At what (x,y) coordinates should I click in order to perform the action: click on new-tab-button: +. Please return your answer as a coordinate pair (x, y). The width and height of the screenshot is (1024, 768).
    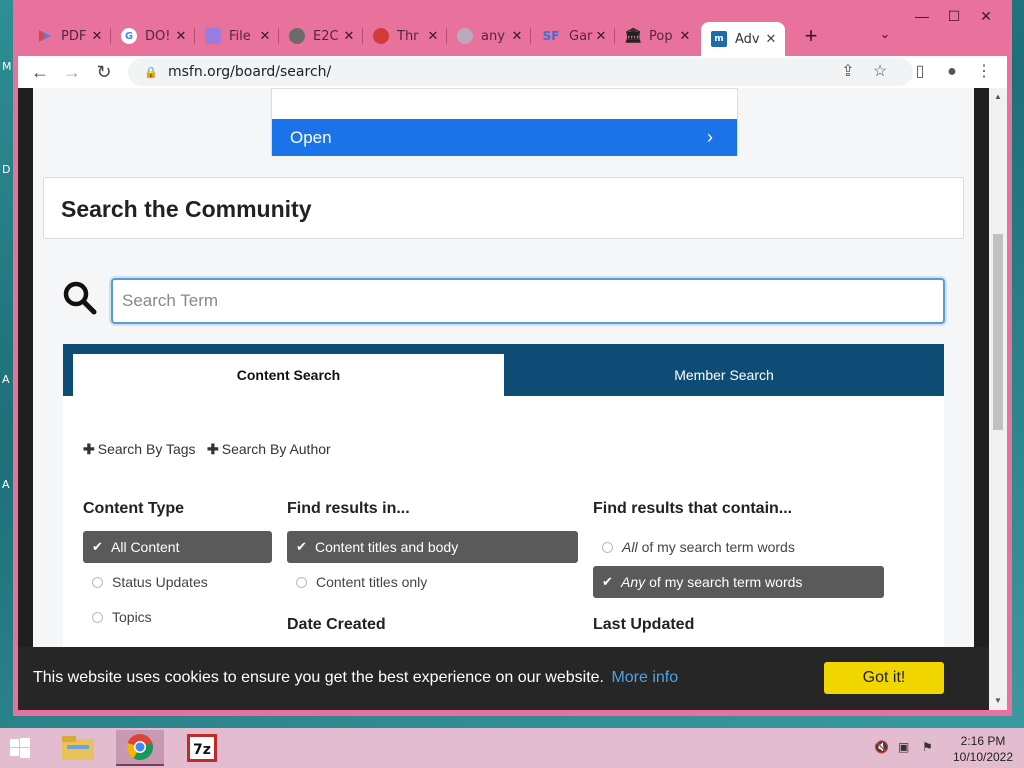
    Looking at the image, I should click on (811, 36).